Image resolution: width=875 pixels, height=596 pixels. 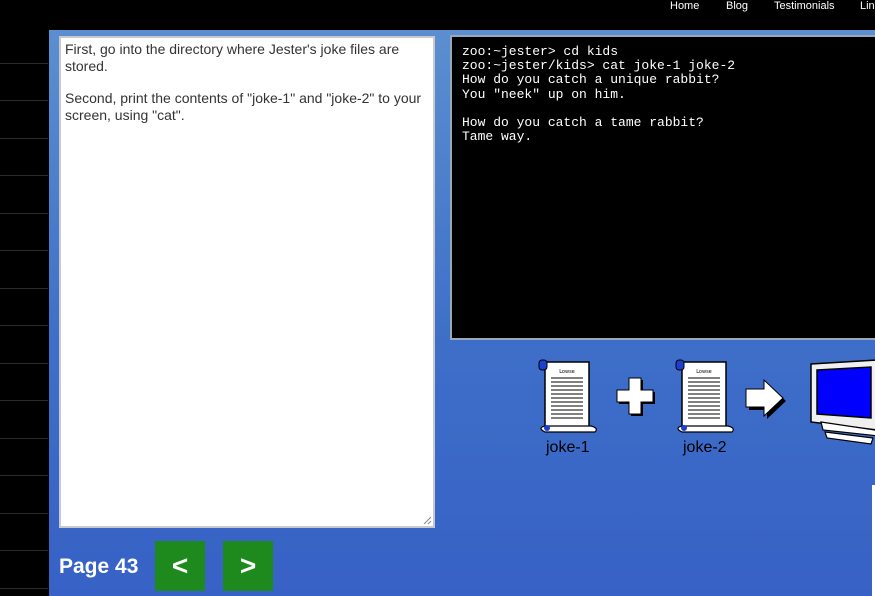 I want to click on plus-icon, so click(x=635, y=396).